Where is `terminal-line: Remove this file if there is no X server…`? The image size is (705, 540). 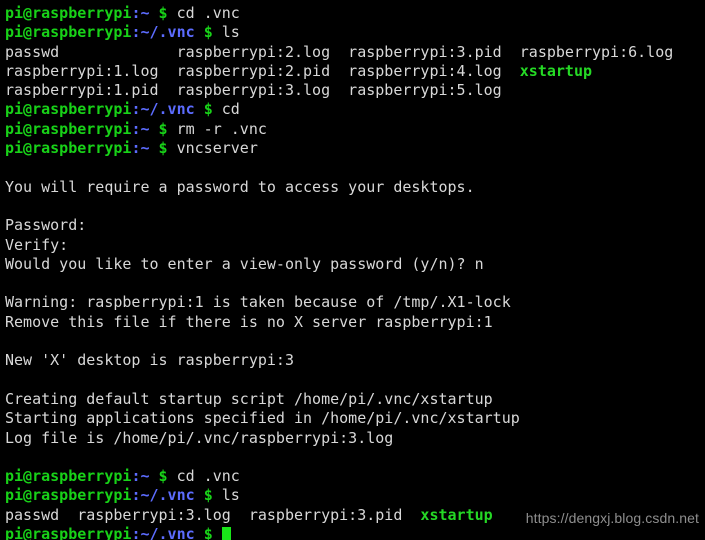 terminal-line: Remove this file if there is no X server… is located at coordinates (355, 322).